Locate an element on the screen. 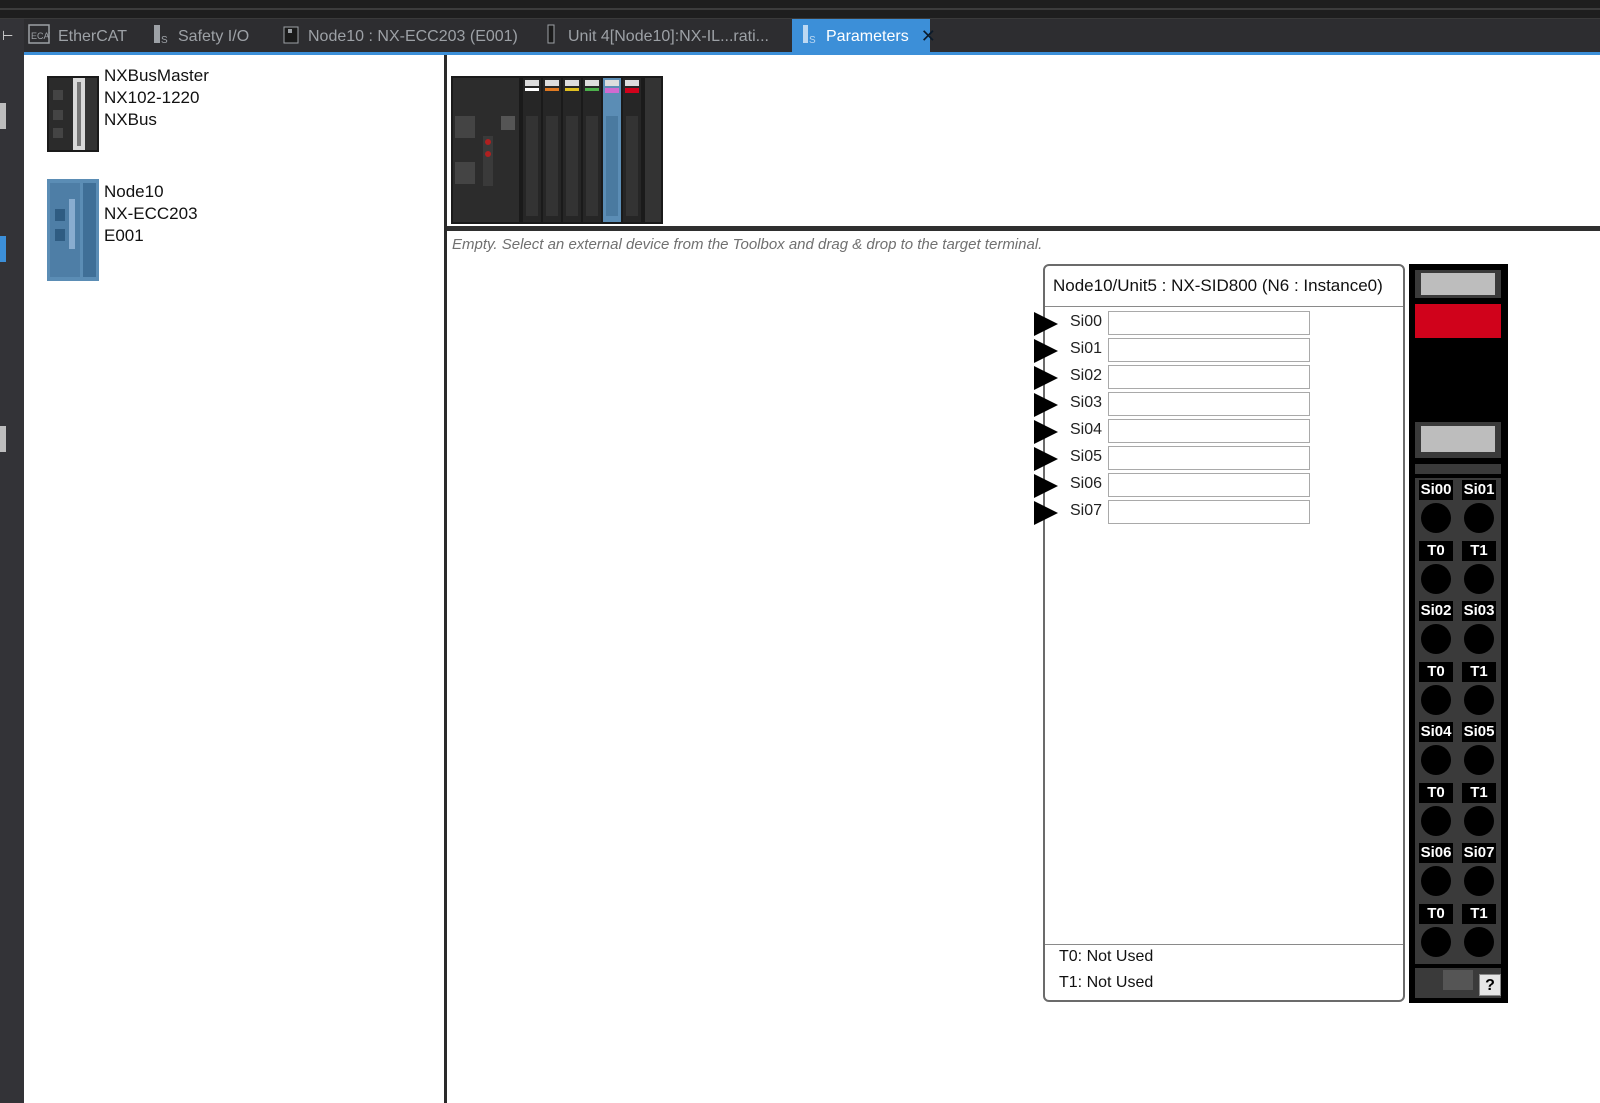 The height and width of the screenshot is (1103, 1600). pin-label: Si05 is located at coordinates (1479, 732).